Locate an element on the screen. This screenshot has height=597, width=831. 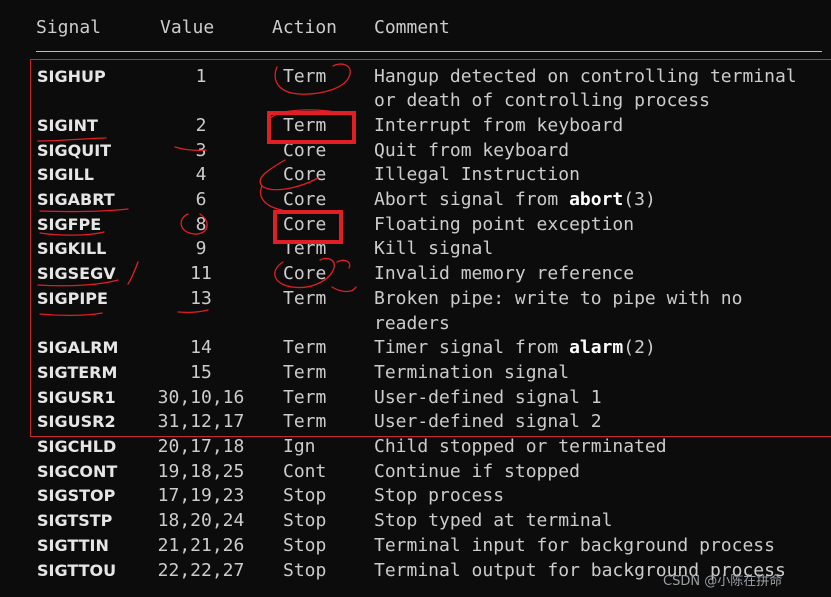
scribble-sighup-term is located at coordinates (312, 79).